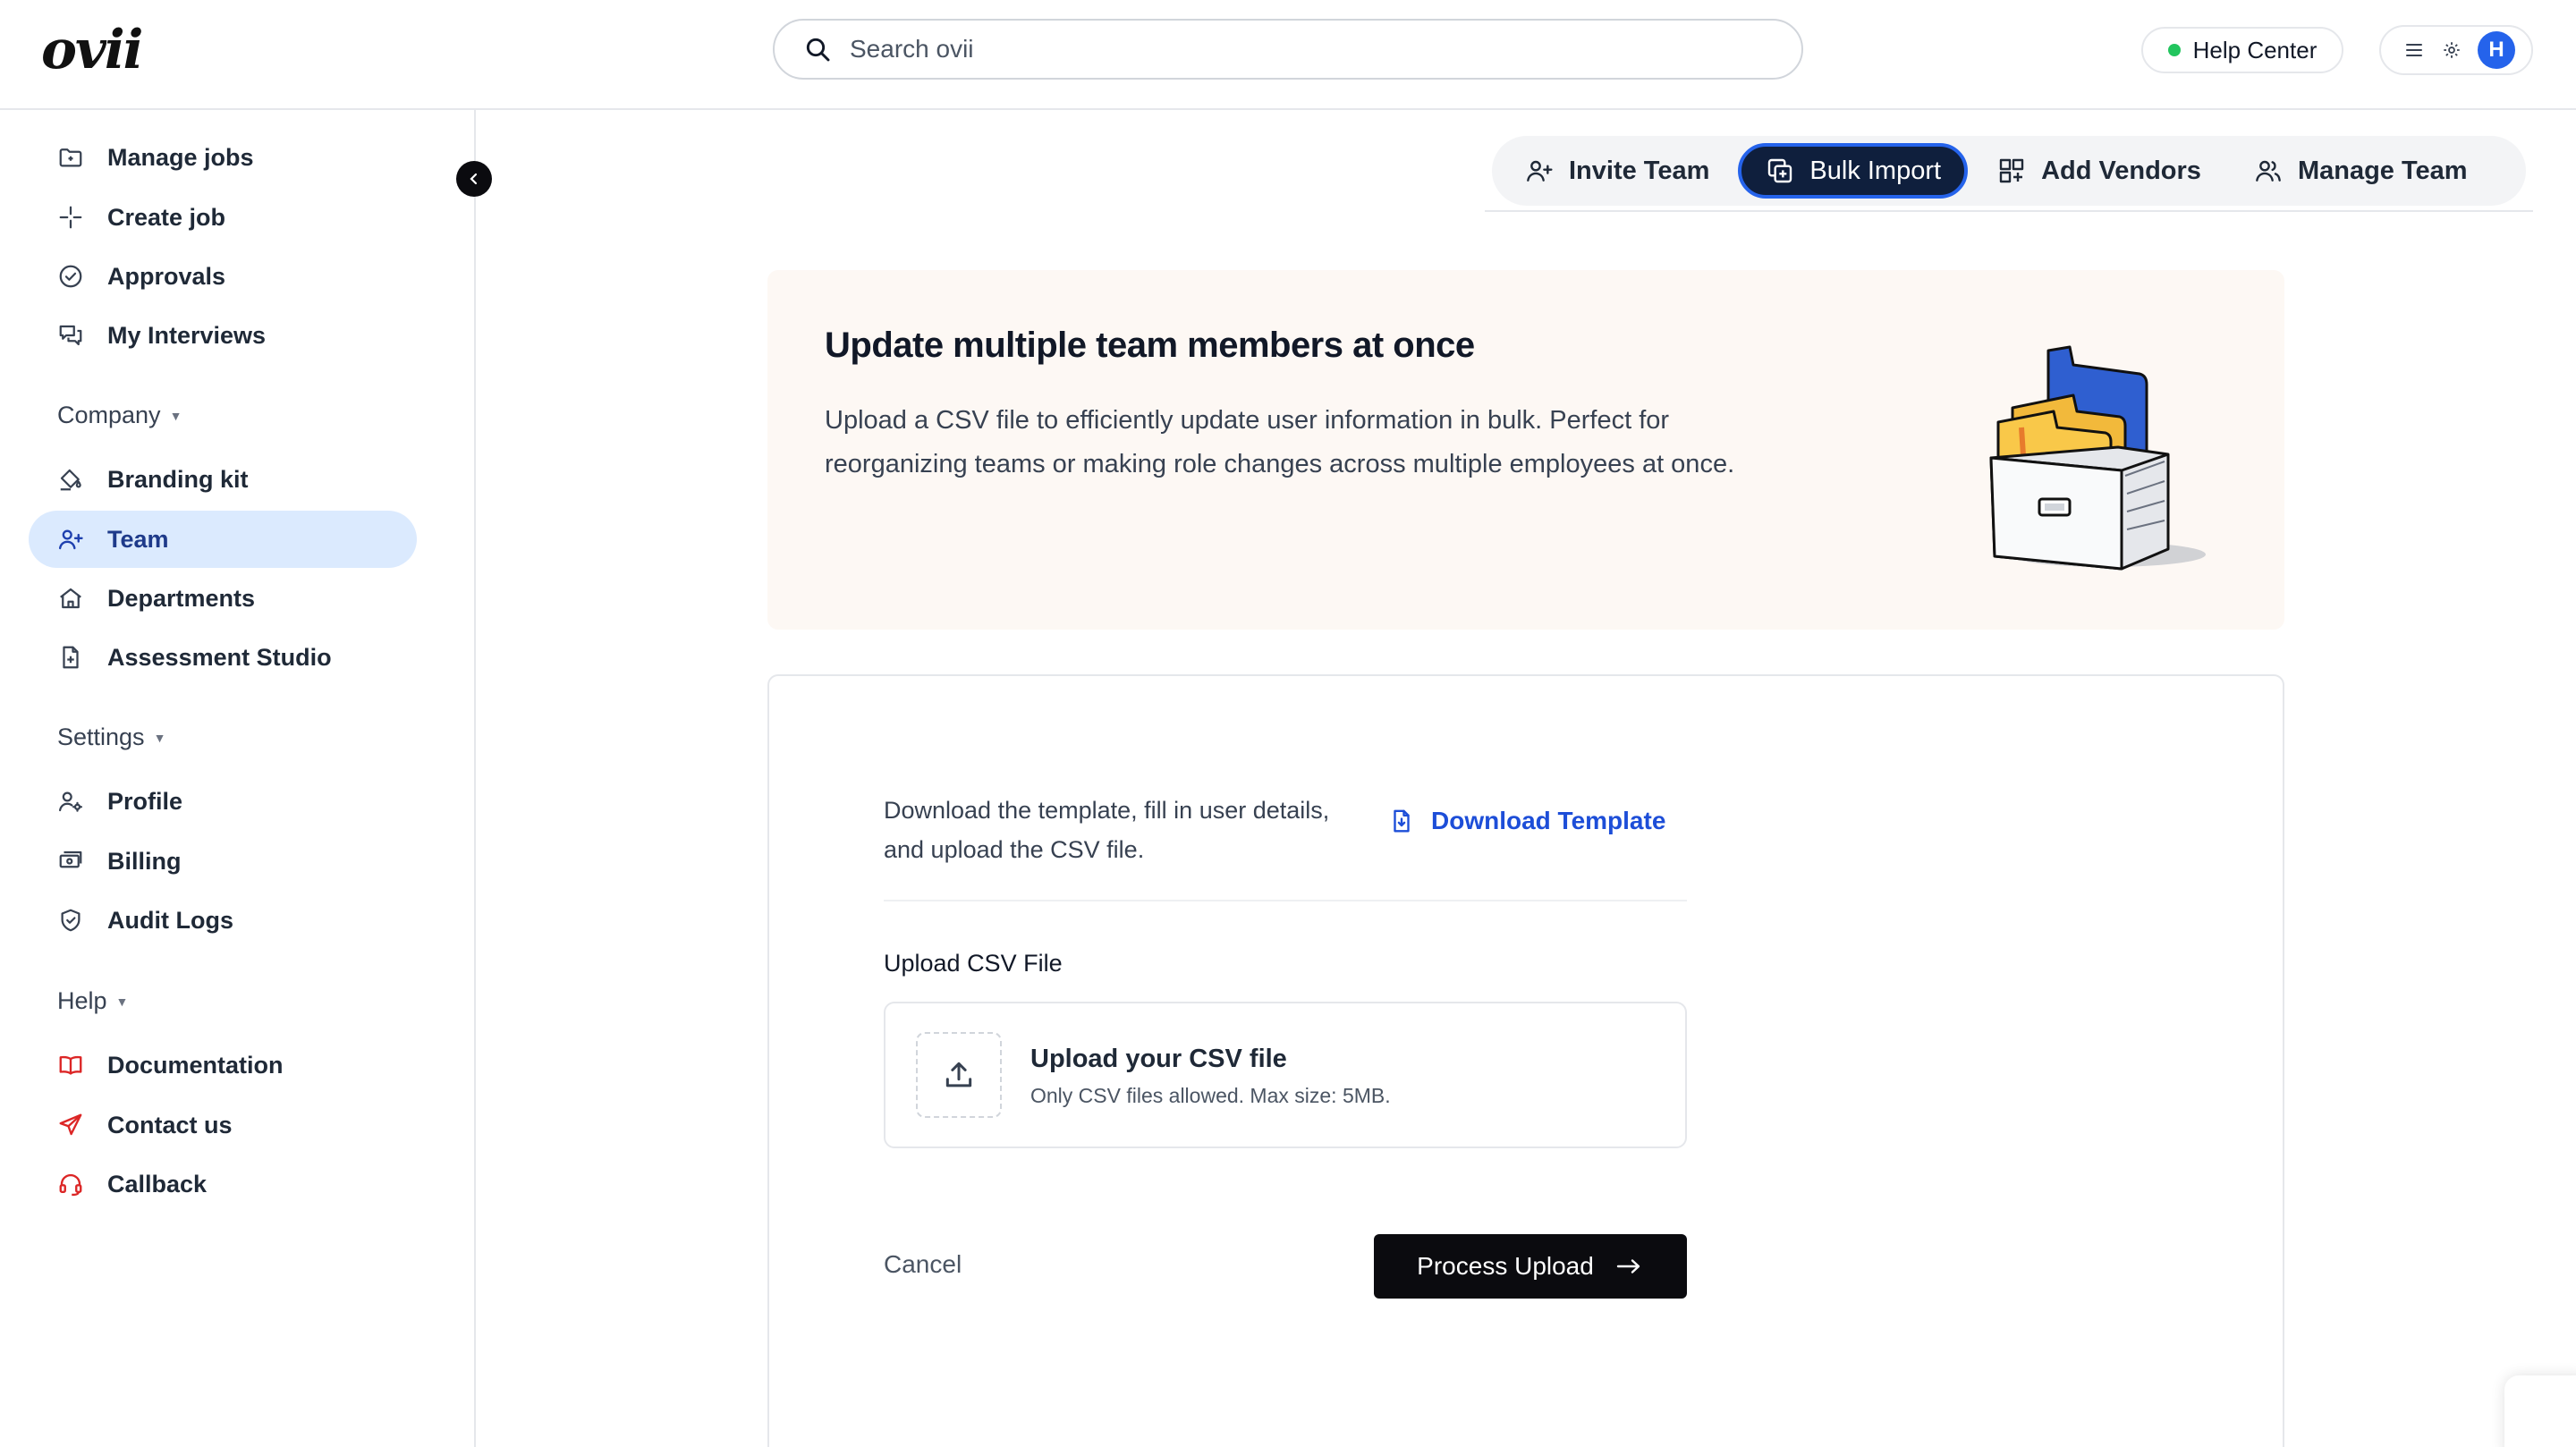 The height and width of the screenshot is (1447, 2576). Describe the element at coordinates (70, 598) in the screenshot. I see `building-icon` at that location.